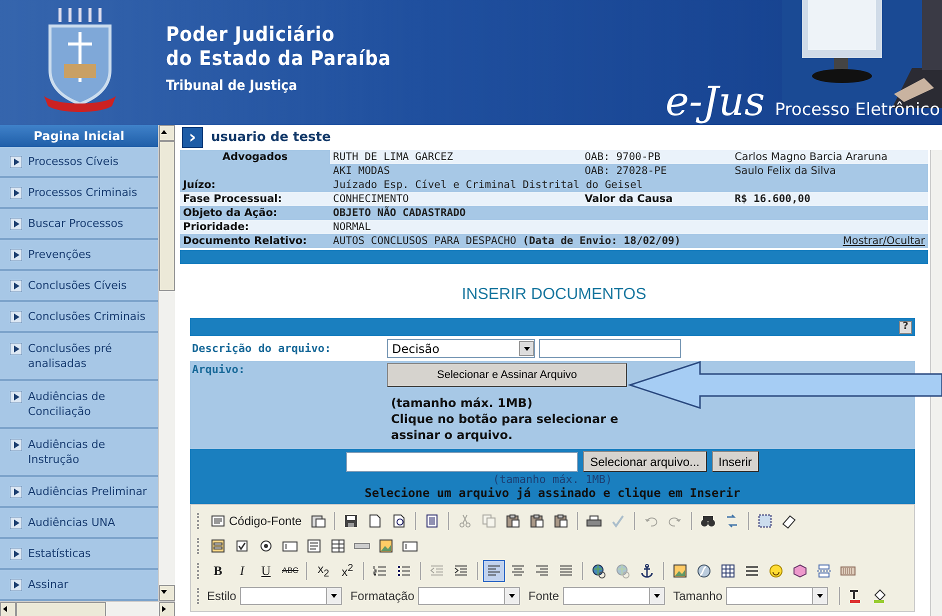  What do you see at coordinates (697, 595) in the screenshot?
I see `dropdown-label: Tamanho` at bounding box center [697, 595].